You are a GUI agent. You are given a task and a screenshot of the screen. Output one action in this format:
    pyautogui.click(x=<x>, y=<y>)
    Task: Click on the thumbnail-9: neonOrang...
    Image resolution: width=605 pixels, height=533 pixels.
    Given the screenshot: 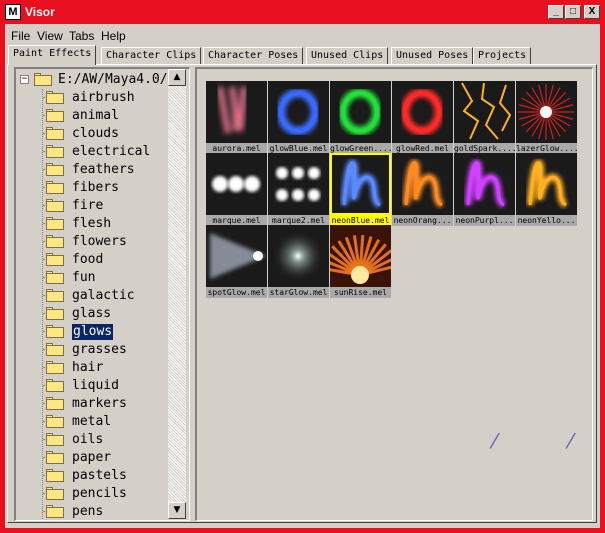 What is the action you would take?
    pyautogui.click(x=422, y=189)
    